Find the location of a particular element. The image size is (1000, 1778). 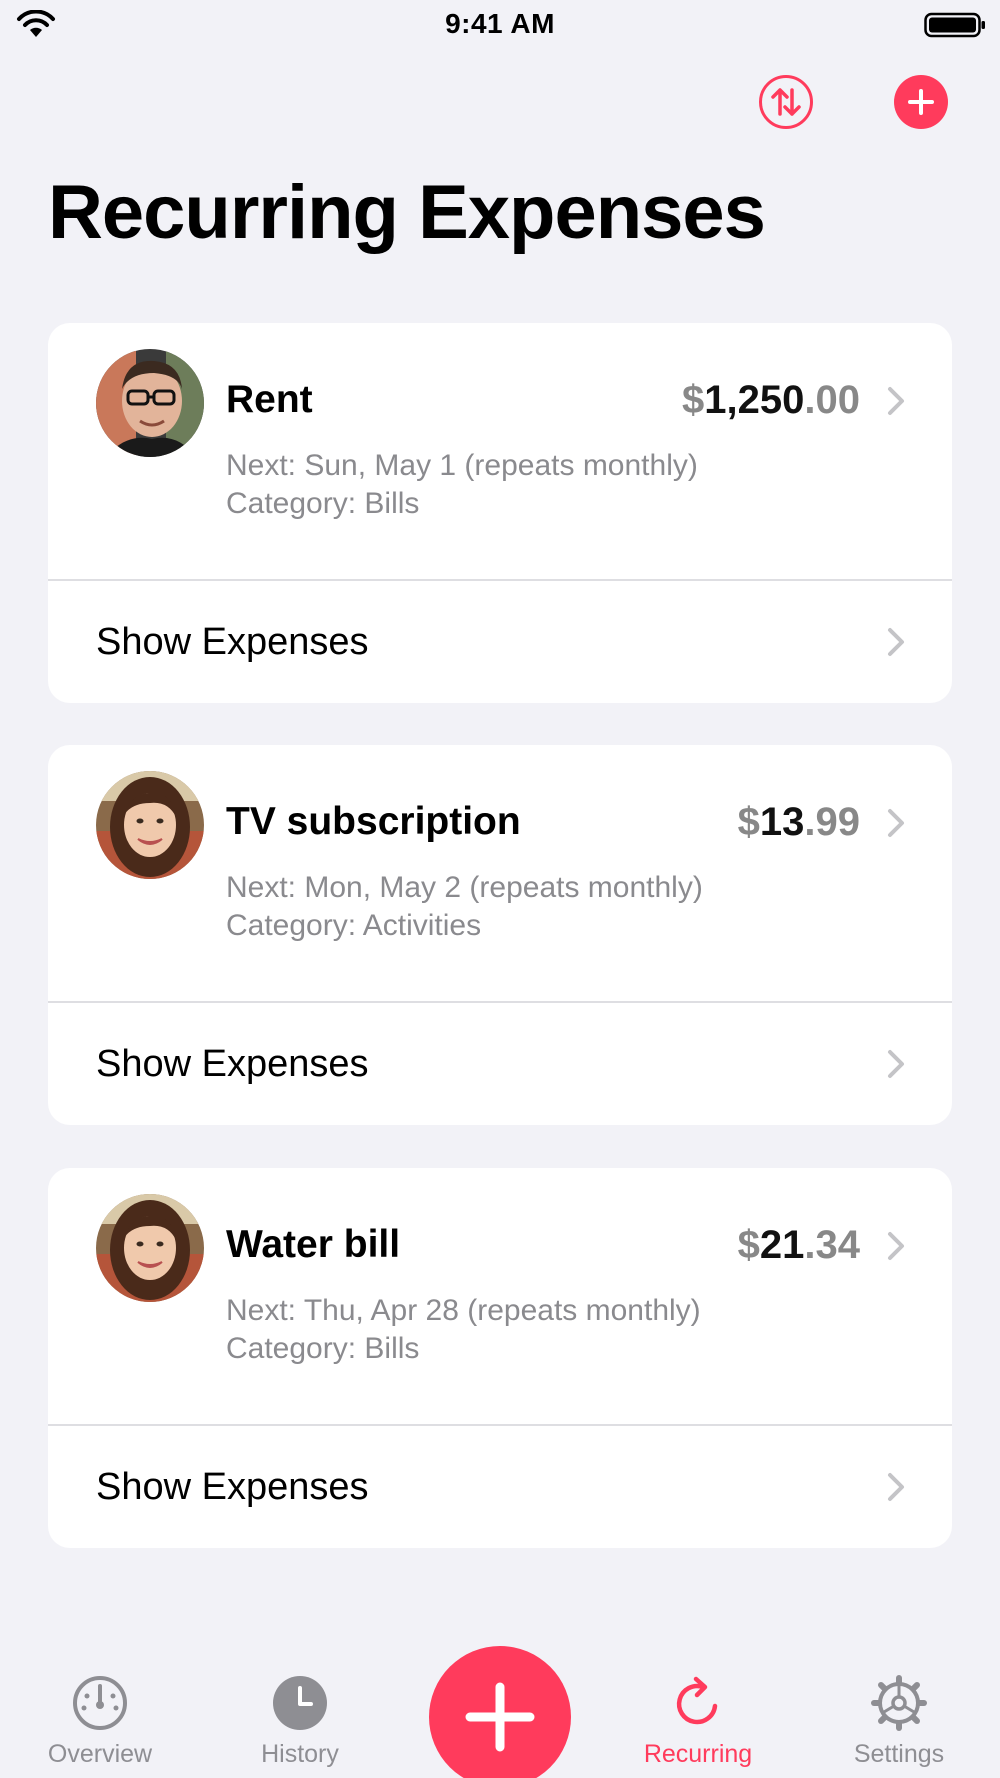

amount-cents: .00 is located at coordinates (832, 400).